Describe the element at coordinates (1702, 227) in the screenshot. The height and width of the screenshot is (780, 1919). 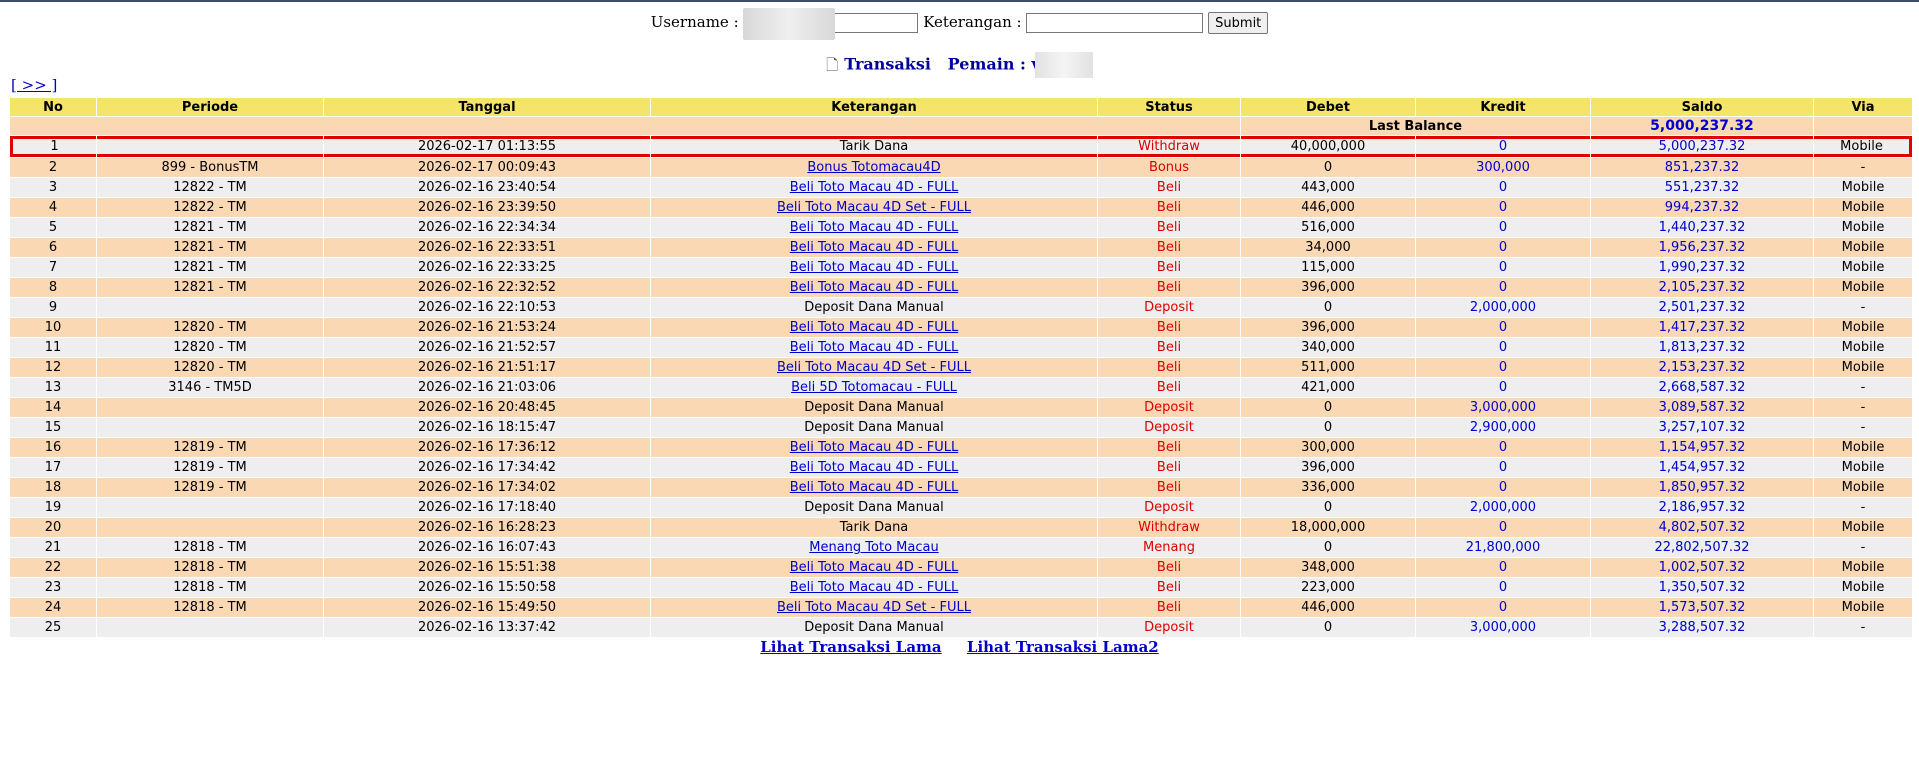
I see `cell-saldo: 1,440,237.32` at that location.